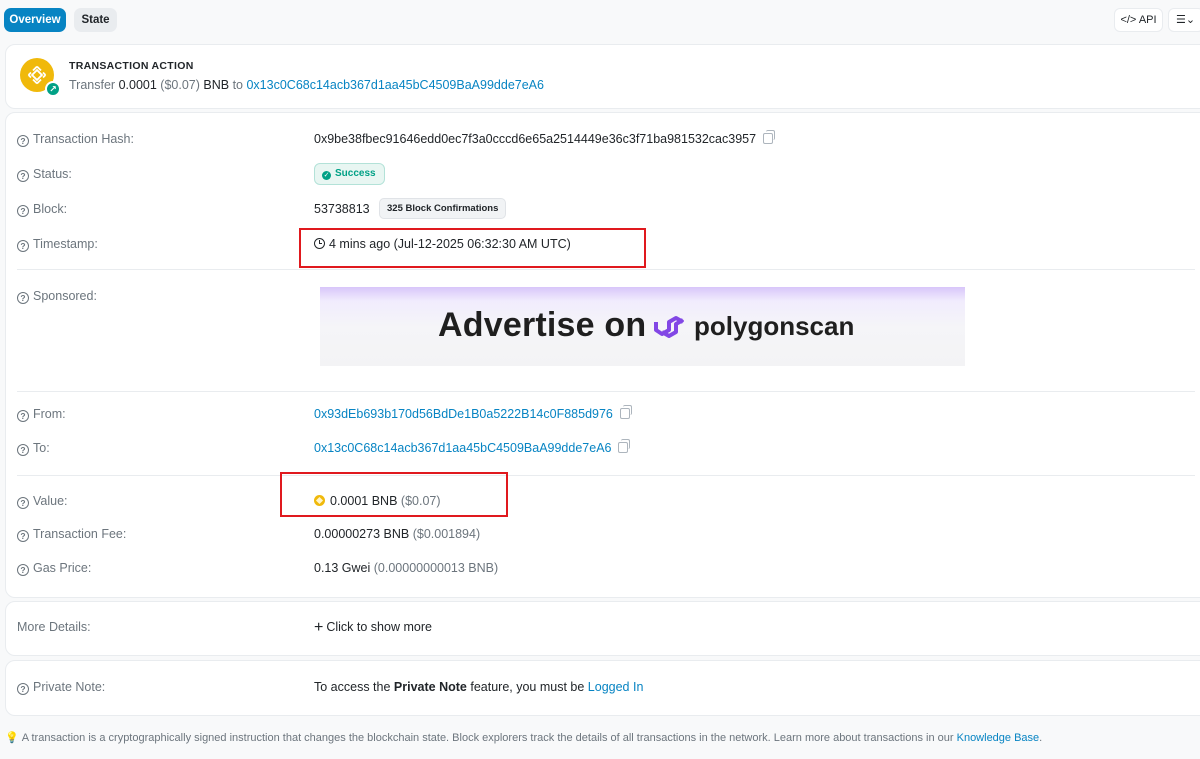 This screenshot has width=1200, height=759. Describe the element at coordinates (41, 448) in the screenshot. I see `to-label: To:` at that location.